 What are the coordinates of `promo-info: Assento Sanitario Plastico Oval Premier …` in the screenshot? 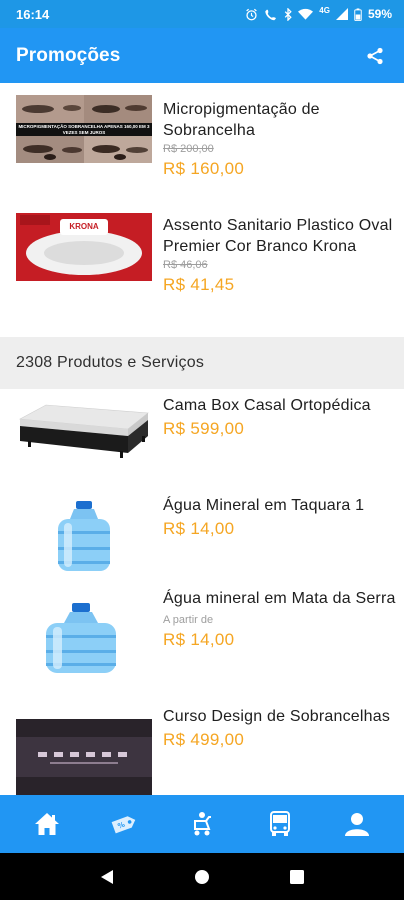 It's located at (279, 255).